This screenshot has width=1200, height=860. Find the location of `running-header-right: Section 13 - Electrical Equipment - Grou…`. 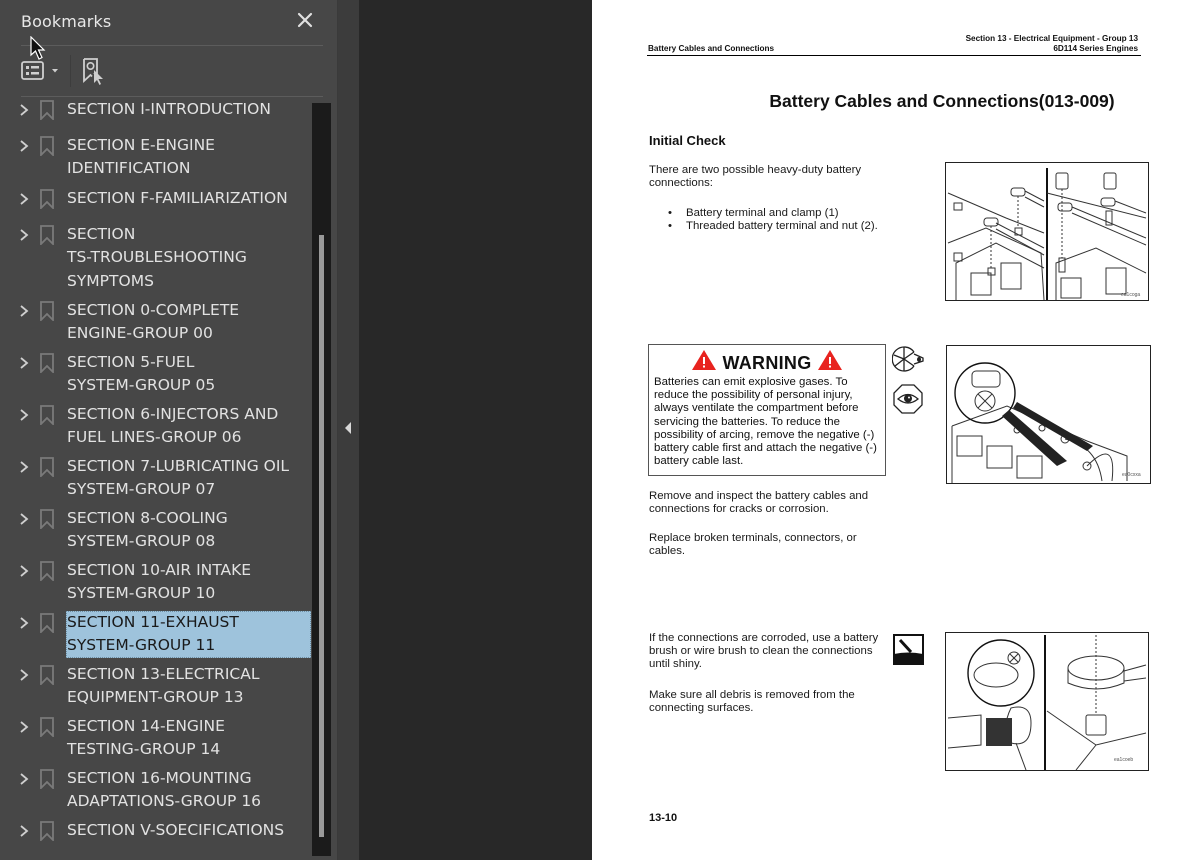

running-header-right: Section 13 - Electrical Equipment - Grou… is located at coordinates (990, 44).